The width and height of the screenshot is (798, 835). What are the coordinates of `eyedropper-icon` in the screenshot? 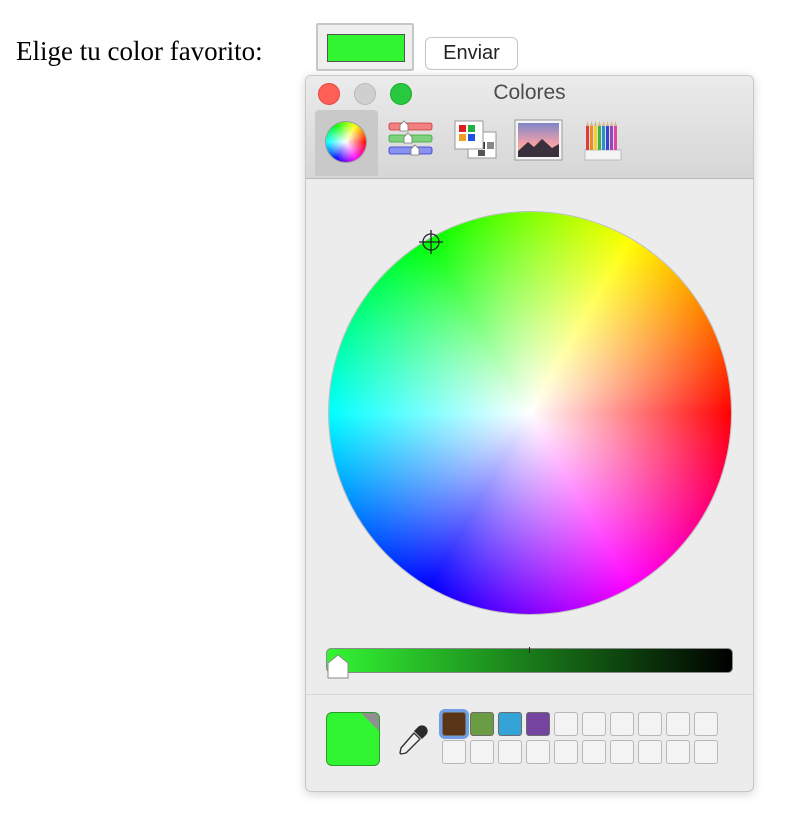 It's located at (413, 740).